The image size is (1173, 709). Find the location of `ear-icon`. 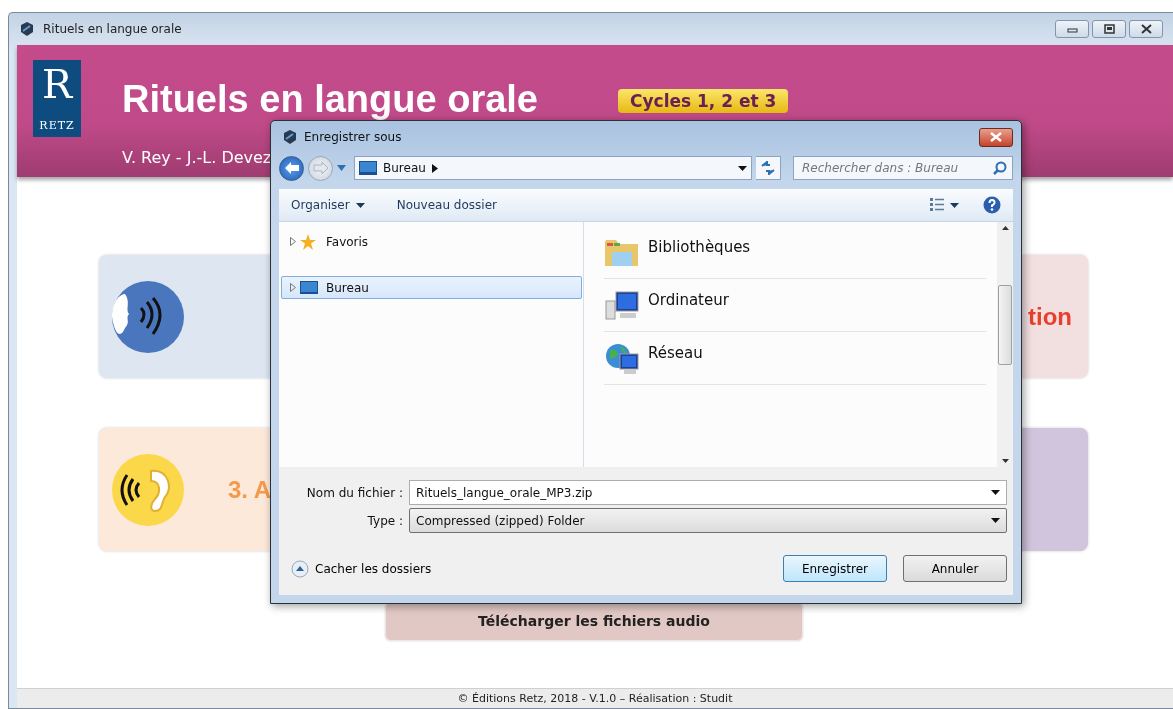

ear-icon is located at coordinates (148, 489).